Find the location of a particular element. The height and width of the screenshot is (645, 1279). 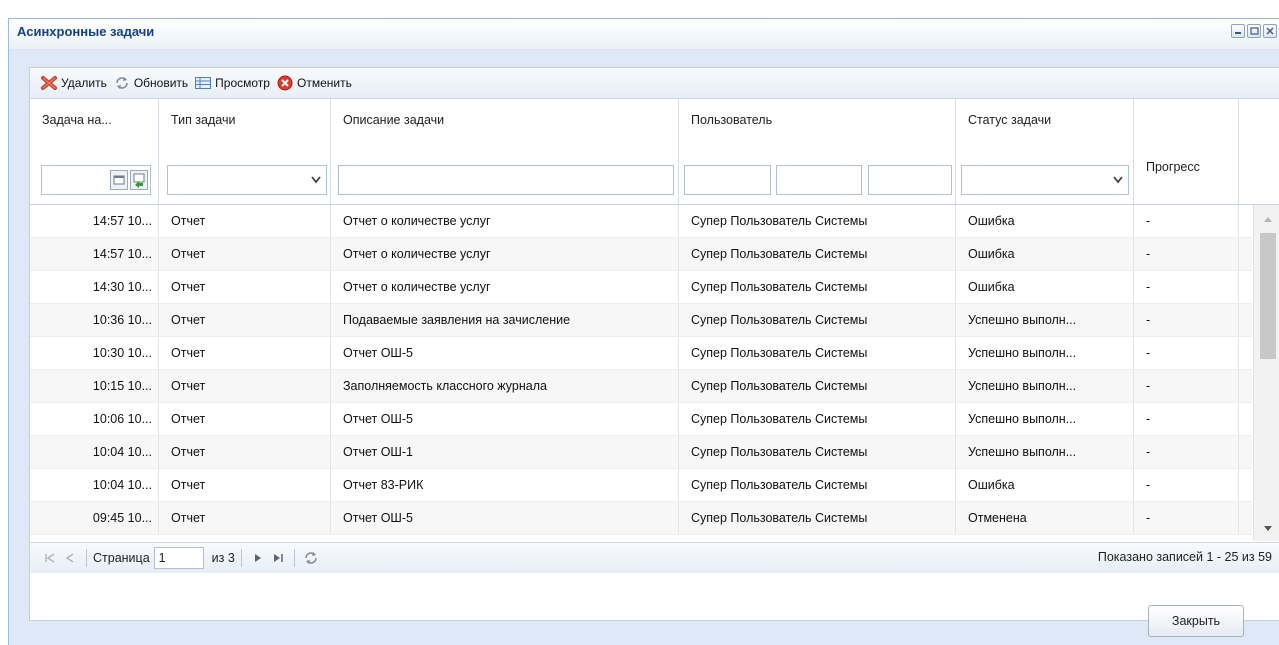

user-firstname-filter-input is located at coordinates (819, 180).